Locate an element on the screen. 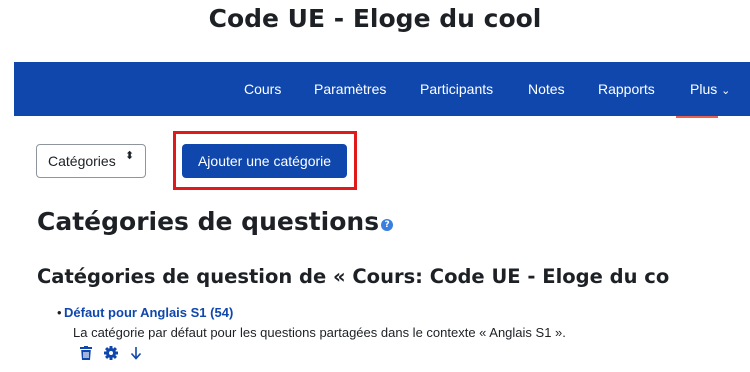 The width and height of the screenshot is (750, 372). category-select-value: Catégories is located at coordinates (82, 161).